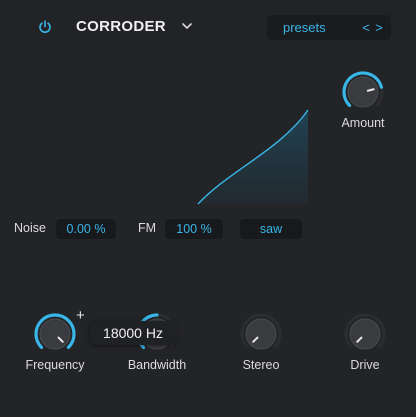  I want to click on frequency-knob-body, so click(55, 334).